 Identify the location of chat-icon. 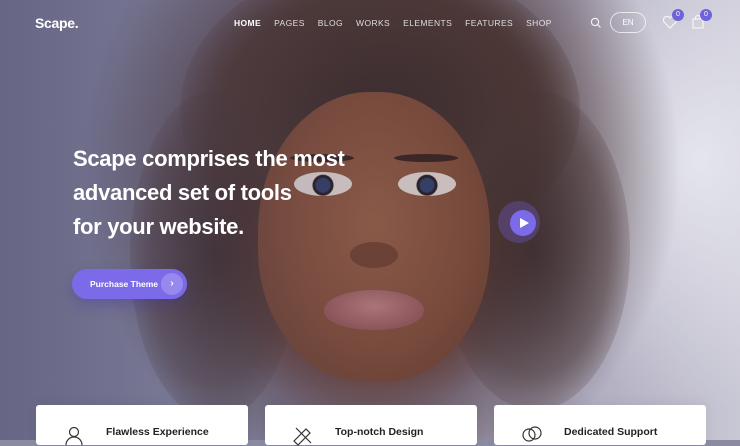
(532, 434).